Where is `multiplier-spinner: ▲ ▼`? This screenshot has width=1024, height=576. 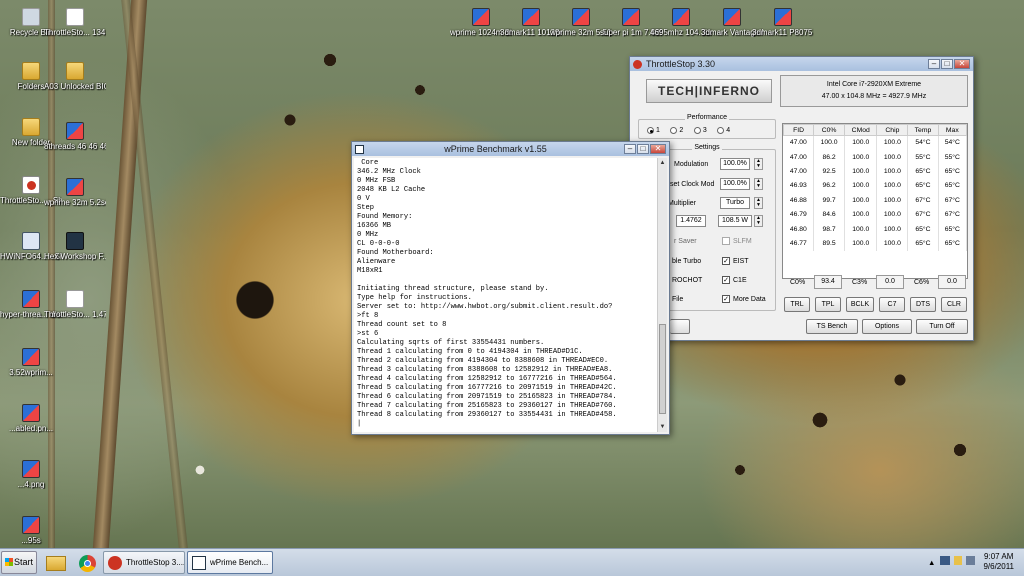
multiplier-spinner: ▲ ▼ is located at coordinates (758, 203).